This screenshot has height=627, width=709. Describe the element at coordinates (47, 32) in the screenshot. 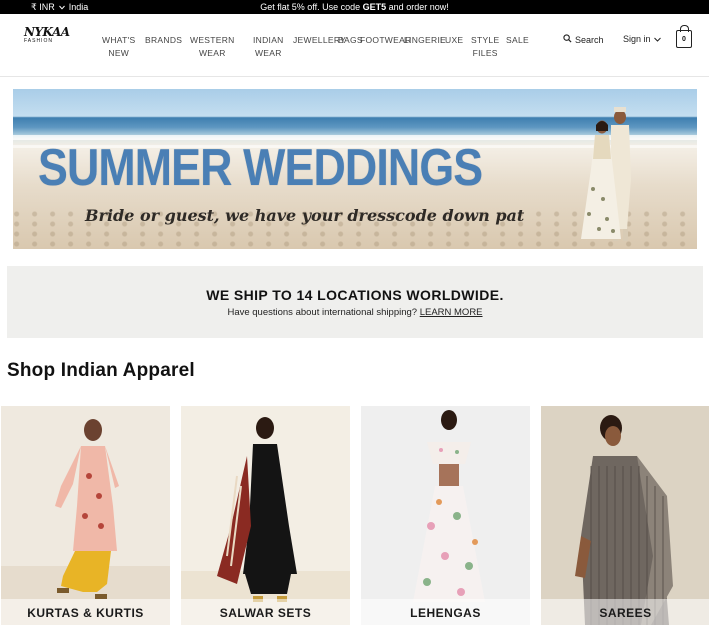

I see `logo-wordmark: NYKAA` at that location.